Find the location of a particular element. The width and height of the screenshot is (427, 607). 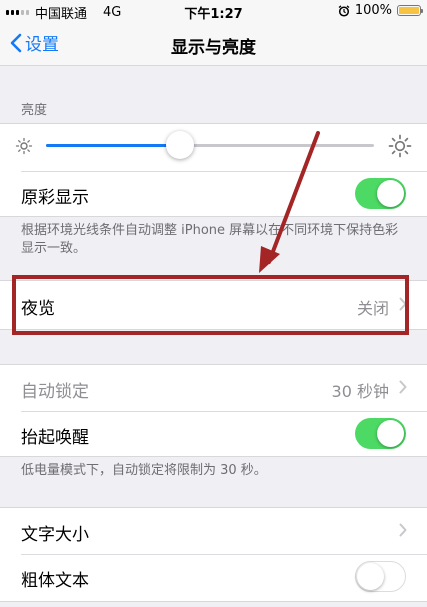

bold-text-row: 粗体文本 is located at coordinates (213, 577).